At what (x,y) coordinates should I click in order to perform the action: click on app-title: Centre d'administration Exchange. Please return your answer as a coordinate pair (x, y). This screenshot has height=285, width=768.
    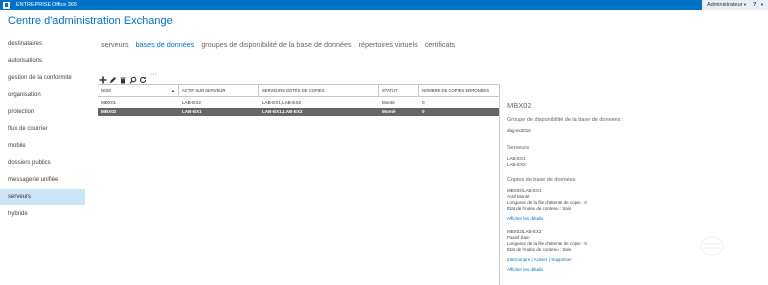
    Looking at the image, I should click on (90, 21).